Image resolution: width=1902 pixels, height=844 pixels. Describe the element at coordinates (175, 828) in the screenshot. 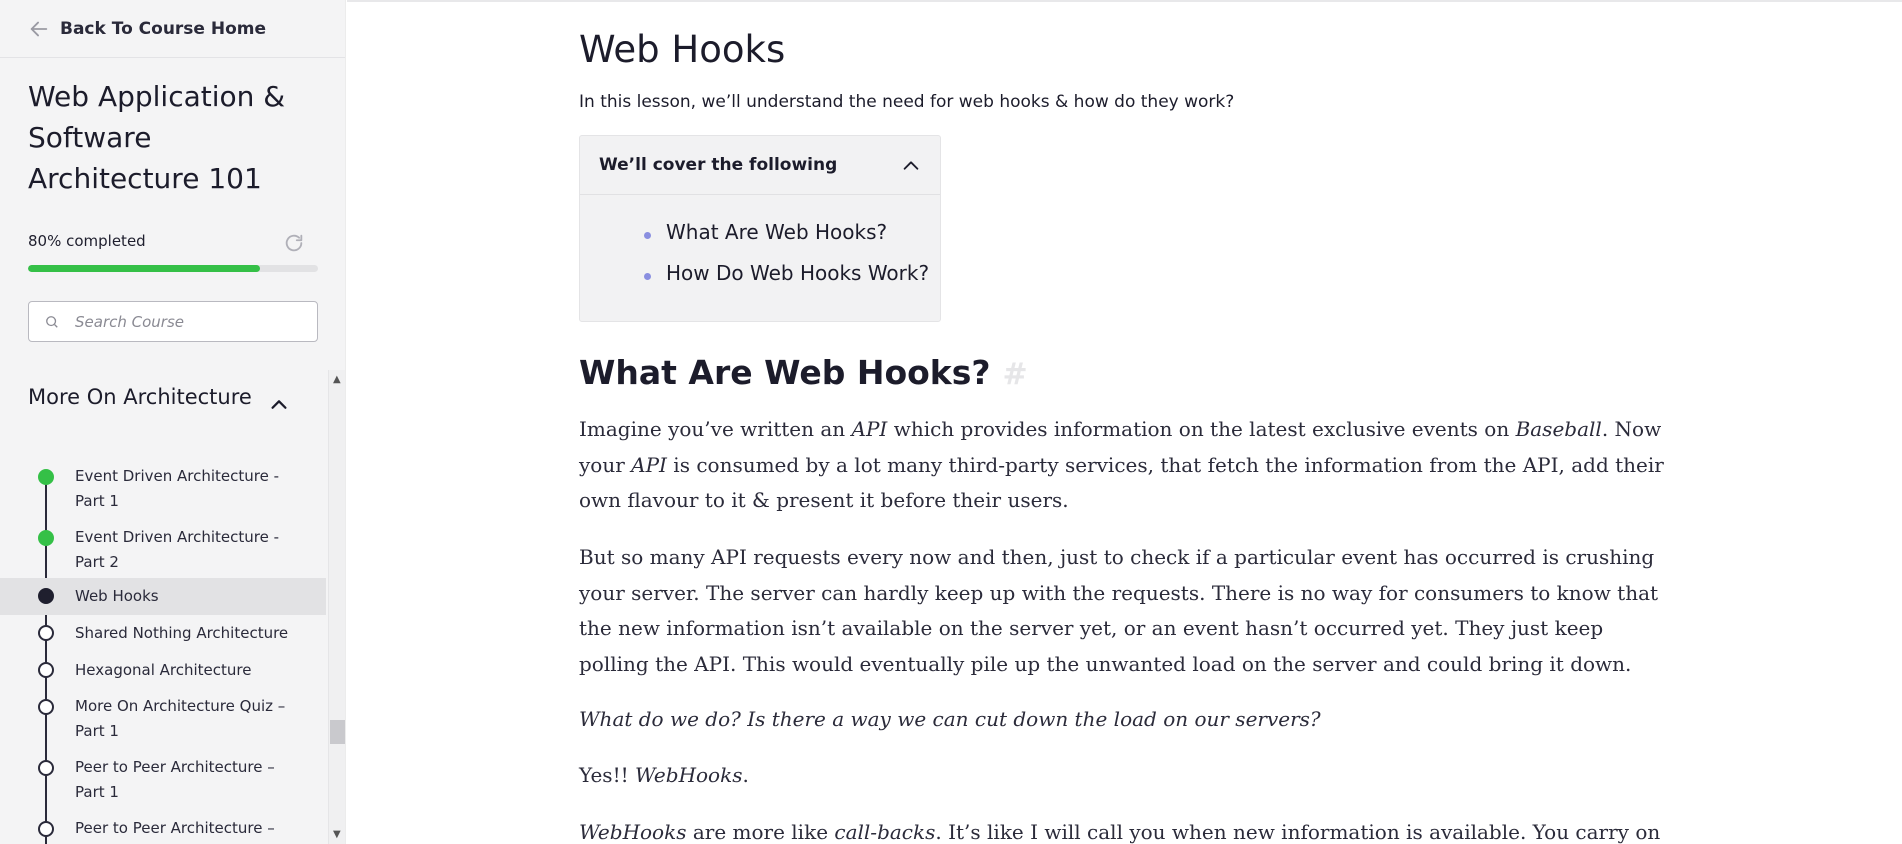

I see `lesson-label: Peer to Peer Architecture –` at that location.